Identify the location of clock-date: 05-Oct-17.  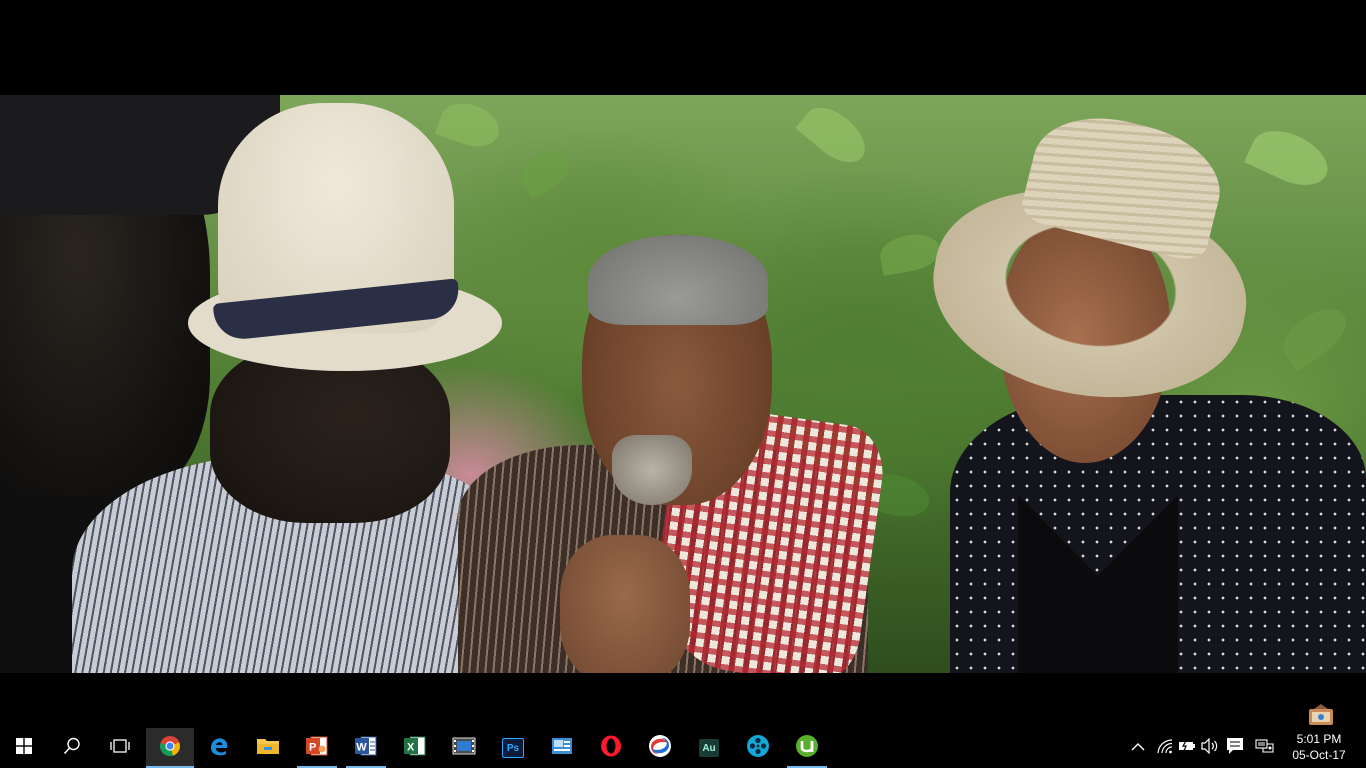
(1319, 755).